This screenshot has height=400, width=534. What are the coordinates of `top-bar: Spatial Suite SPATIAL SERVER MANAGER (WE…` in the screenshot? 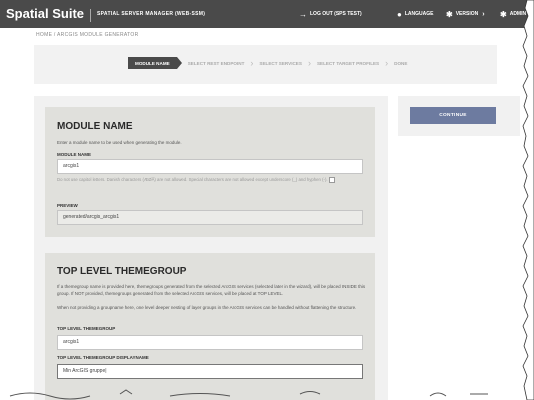 It's located at (267, 14).